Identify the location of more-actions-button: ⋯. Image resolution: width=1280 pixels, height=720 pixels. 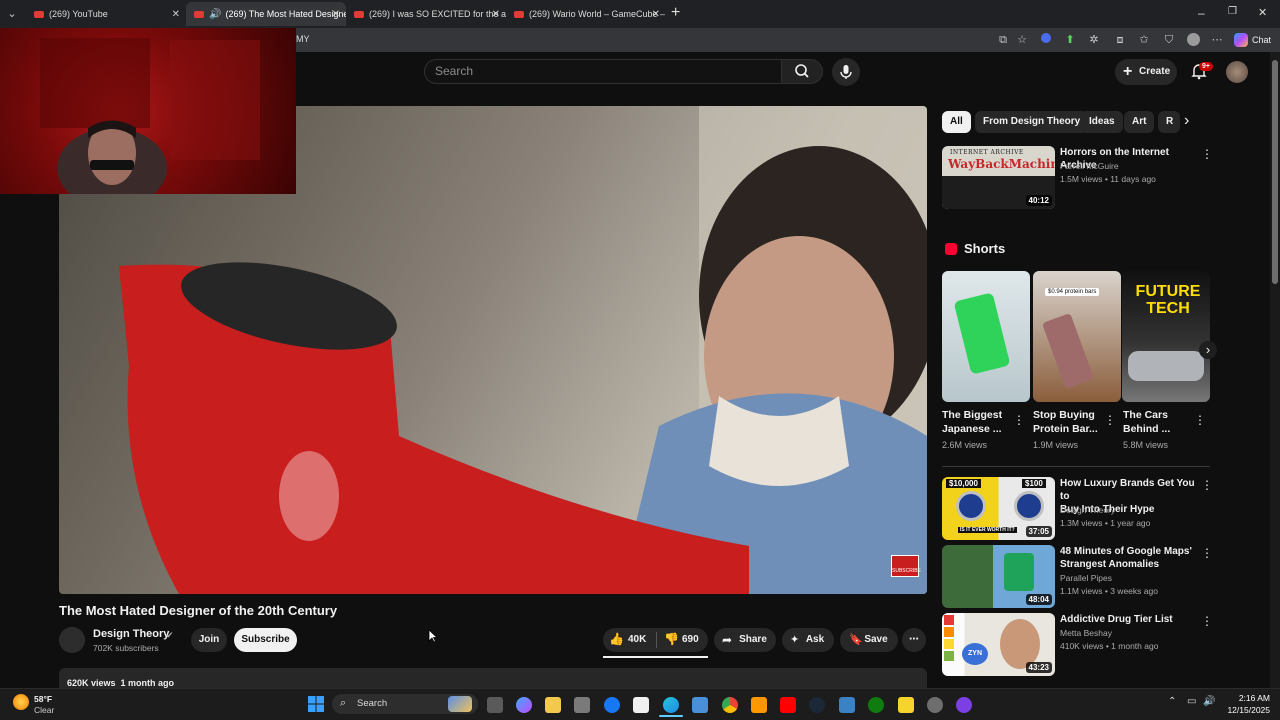
(914, 640).